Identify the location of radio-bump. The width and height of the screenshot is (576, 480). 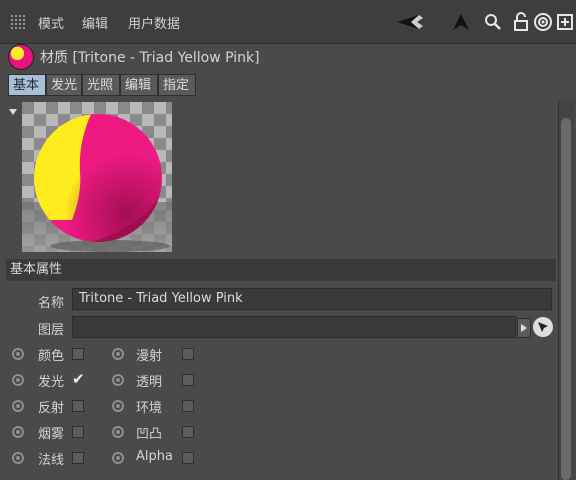
(118, 432).